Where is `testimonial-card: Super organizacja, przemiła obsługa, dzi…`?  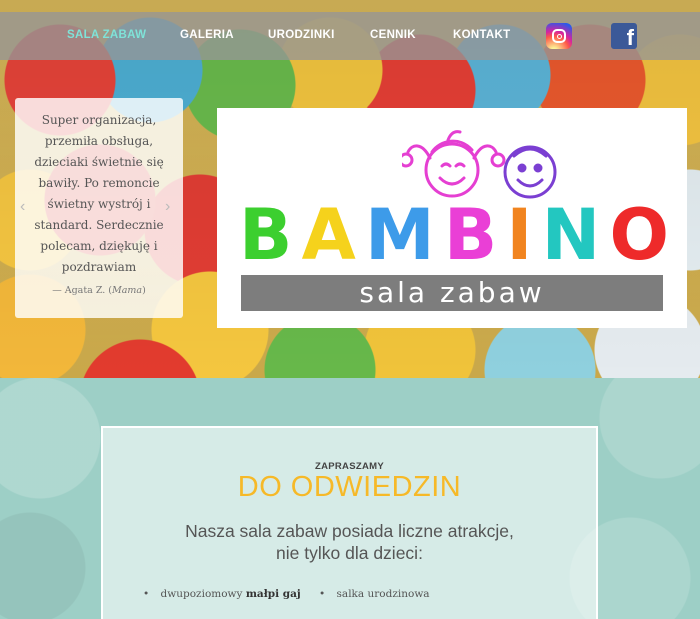 testimonial-card: Super organizacja, przemiła obsługa, dzi… is located at coordinates (99, 208).